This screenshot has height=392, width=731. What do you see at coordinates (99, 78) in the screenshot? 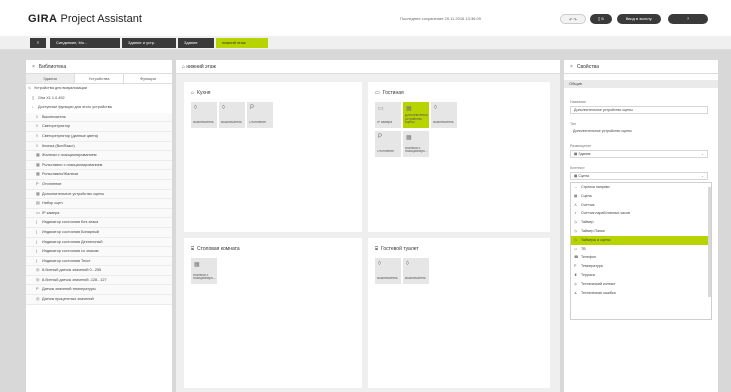
I see `tab-devices: Устройства` at bounding box center [99, 78].